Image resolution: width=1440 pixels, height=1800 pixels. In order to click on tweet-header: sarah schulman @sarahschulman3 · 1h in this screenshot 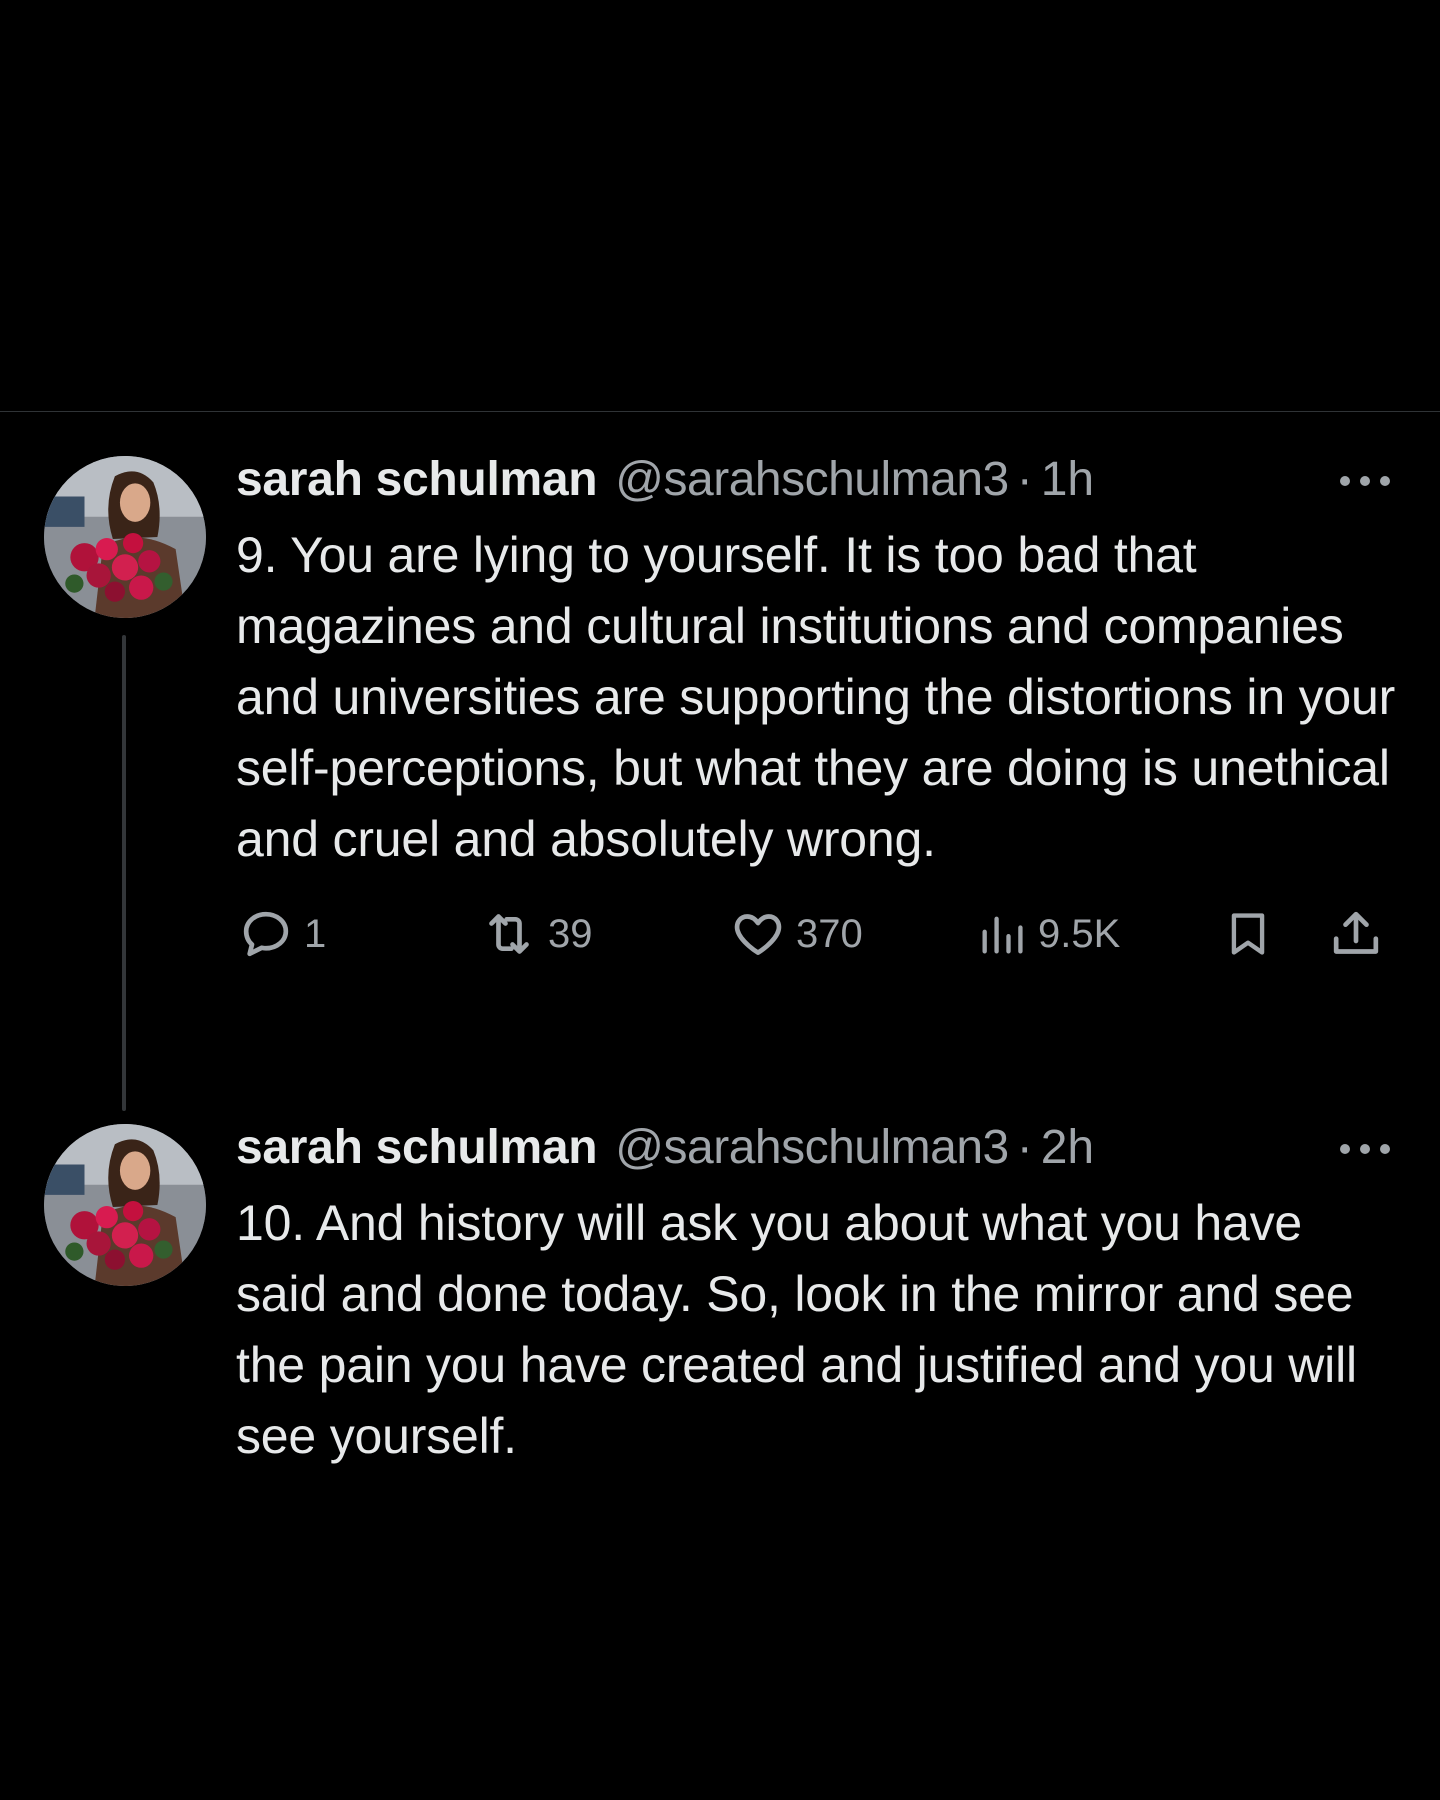, I will do `click(816, 483)`.